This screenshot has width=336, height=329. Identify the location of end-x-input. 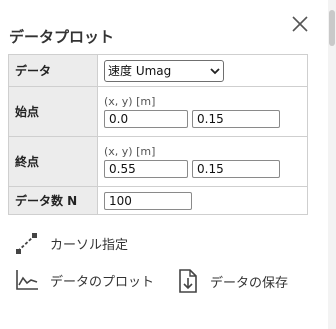
(146, 168).